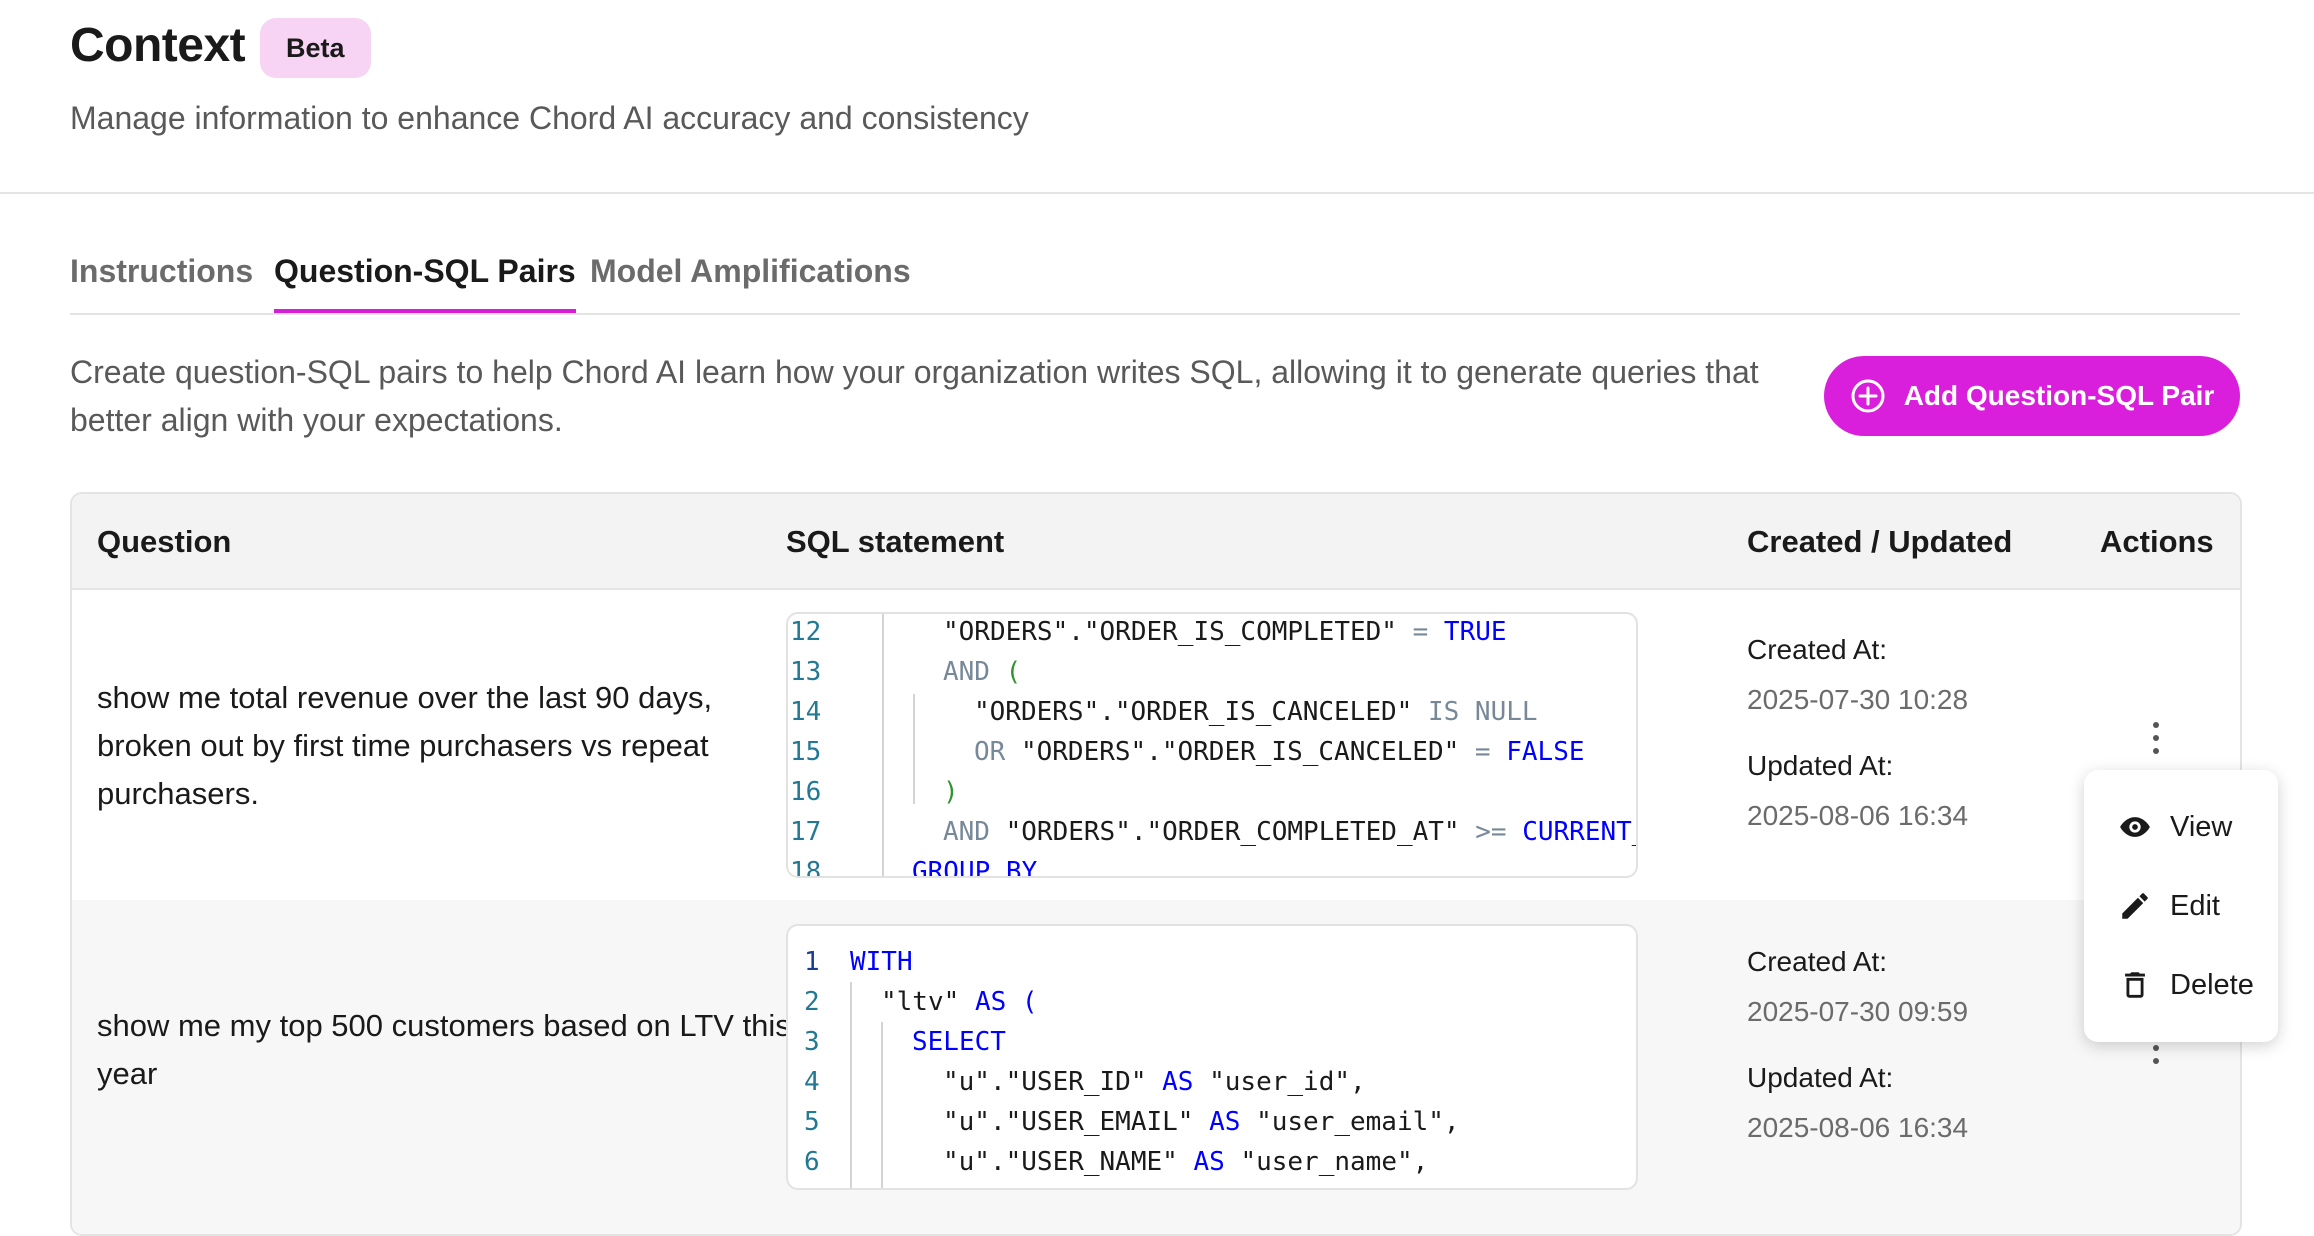 This screenshot has height=1236, width=2314. Describe the element at coordinates (812, 1002) in the screenshot. I see `line-number: 2` at that location.